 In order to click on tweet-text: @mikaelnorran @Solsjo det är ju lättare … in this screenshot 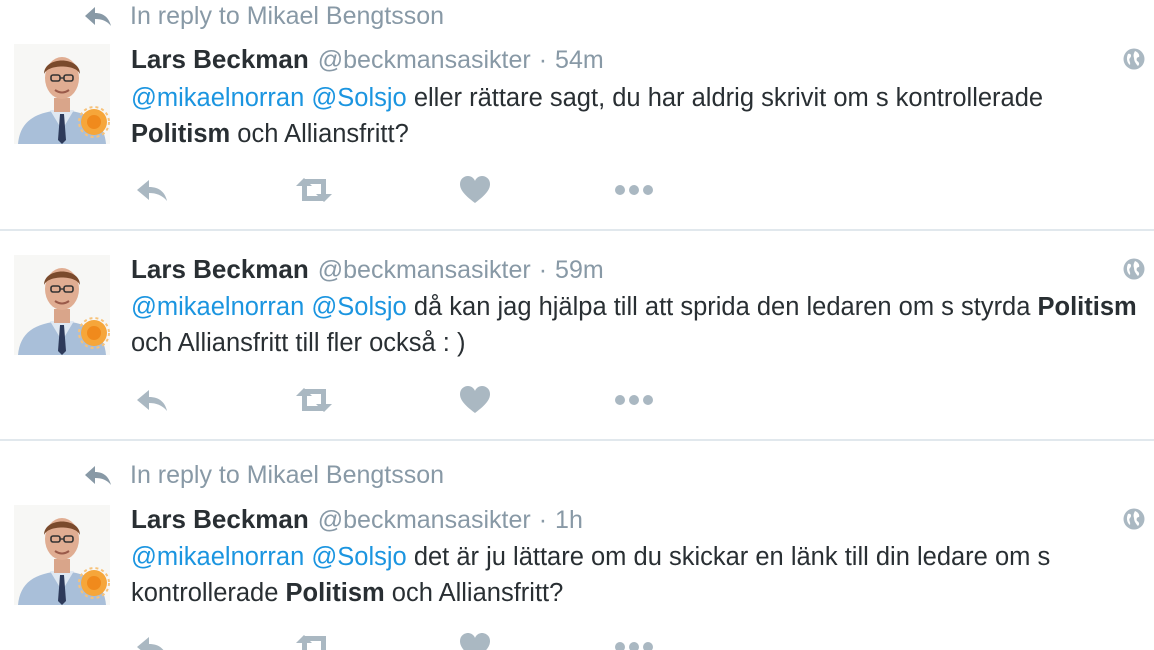, I will do `click(638, 575)`.